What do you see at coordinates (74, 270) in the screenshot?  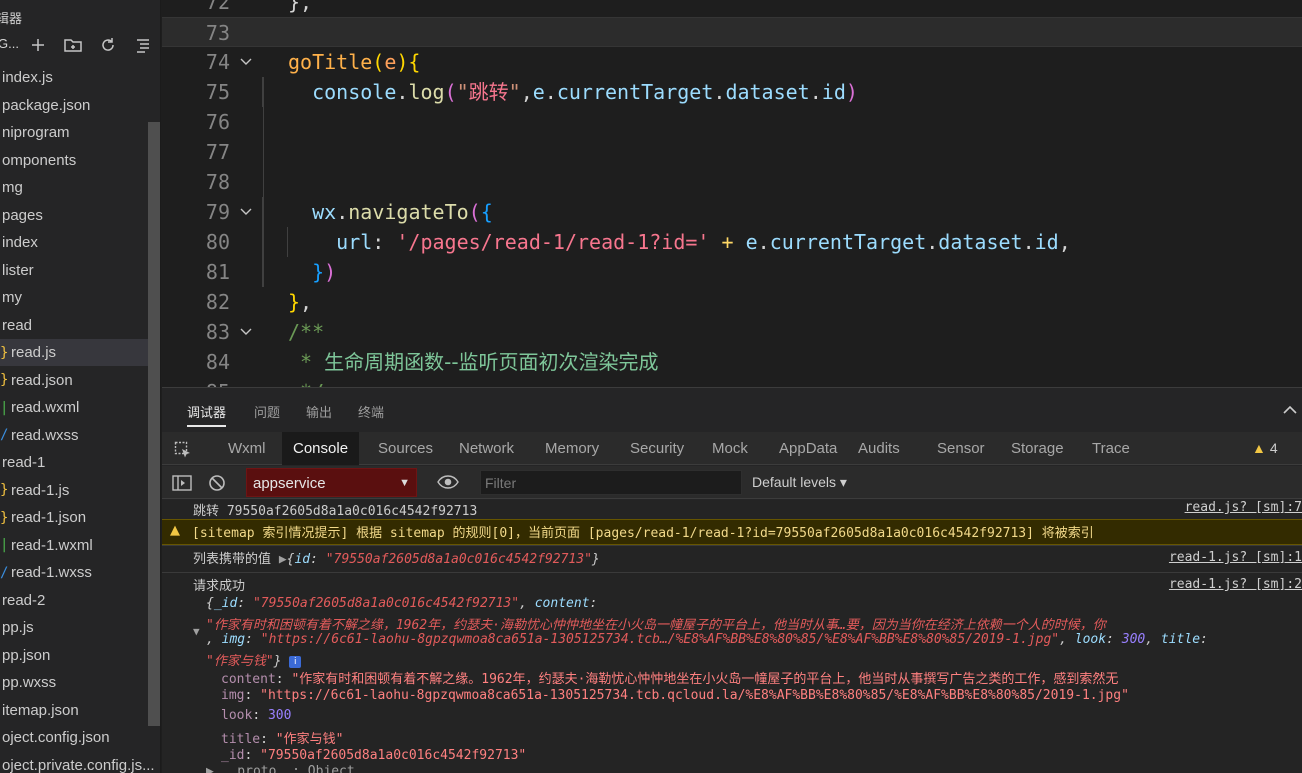 I see `tree-item: lister` at bounding box center [74, 270].